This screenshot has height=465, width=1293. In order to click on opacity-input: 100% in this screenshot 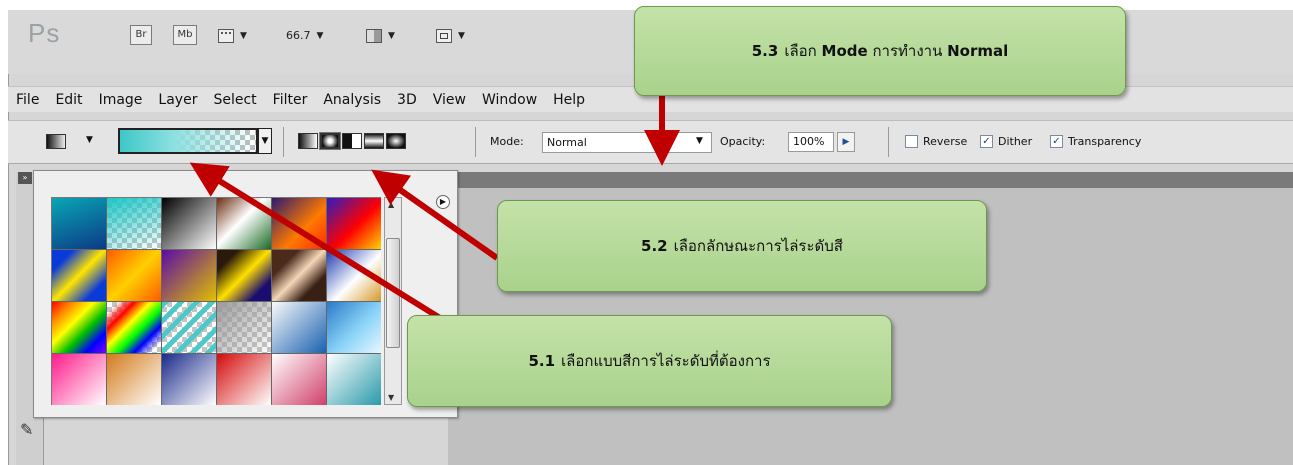, I will do `click(811, 142)`.